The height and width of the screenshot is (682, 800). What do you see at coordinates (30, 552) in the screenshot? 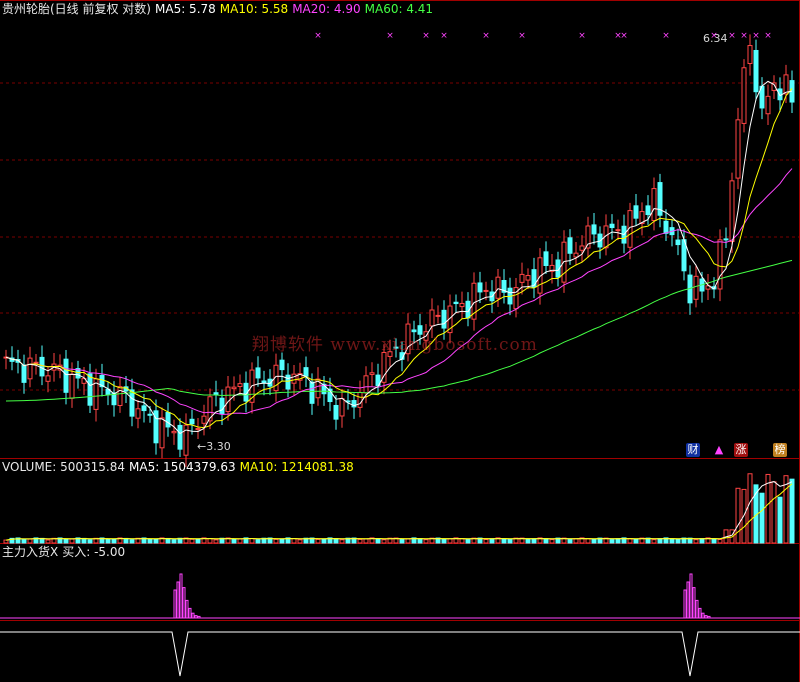
I see `indicator-name: 主力入货X` at bounding box center [30, 552].